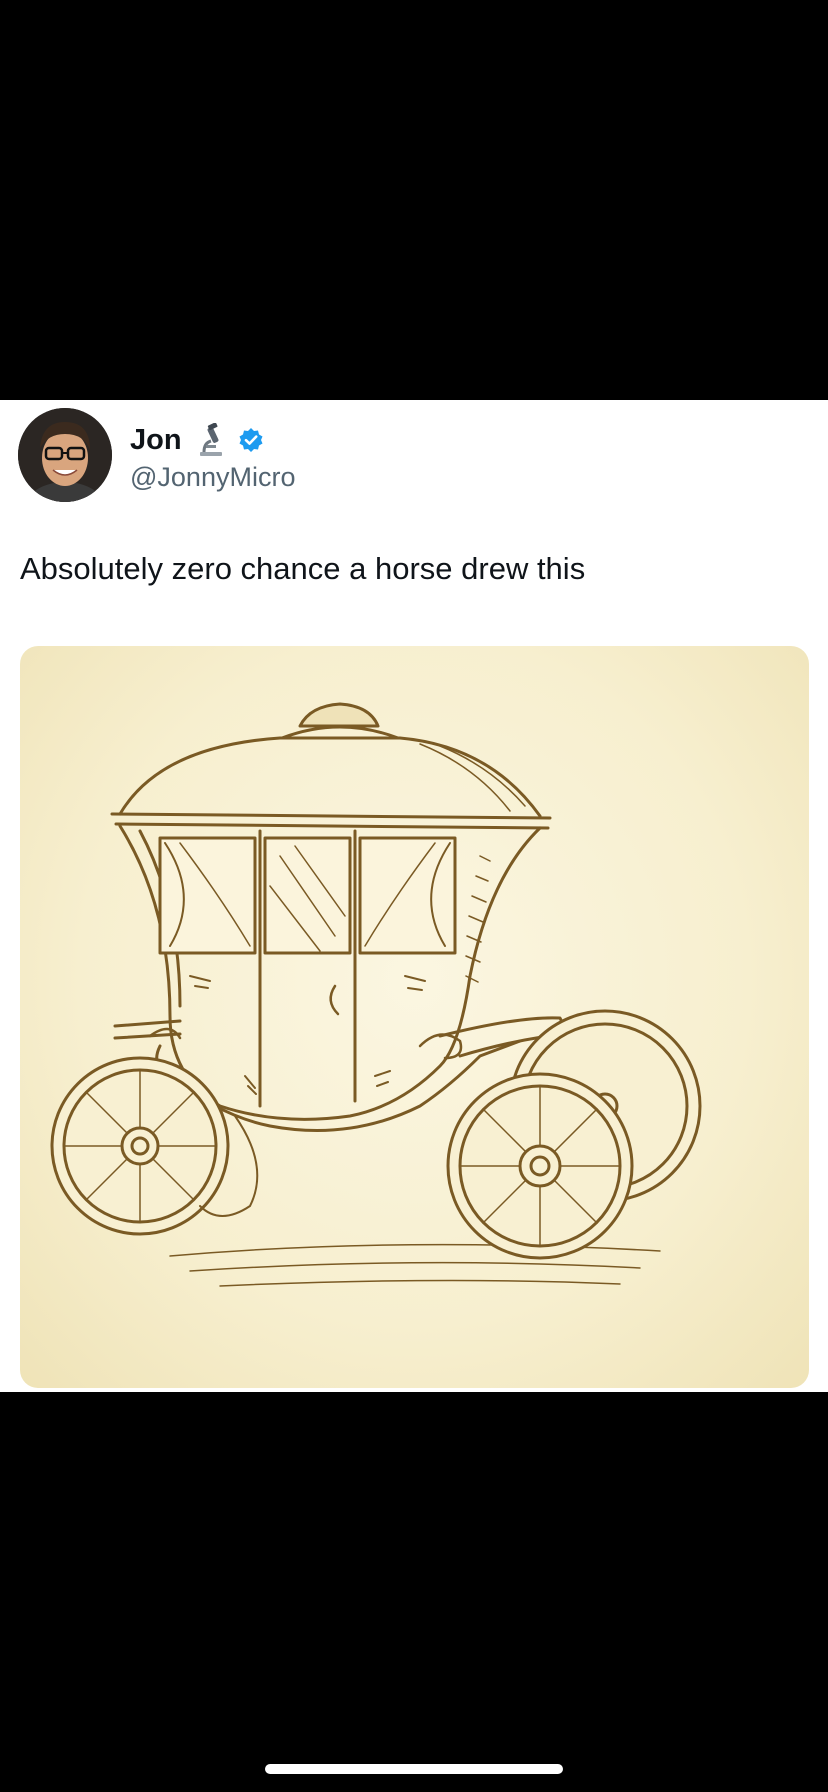 The height and width of the screenshot is (1792, 828). What do you see at coordinates (156, 440) in the screenshot?
I see `display-name: Jon` at bounding box center [156, 440].